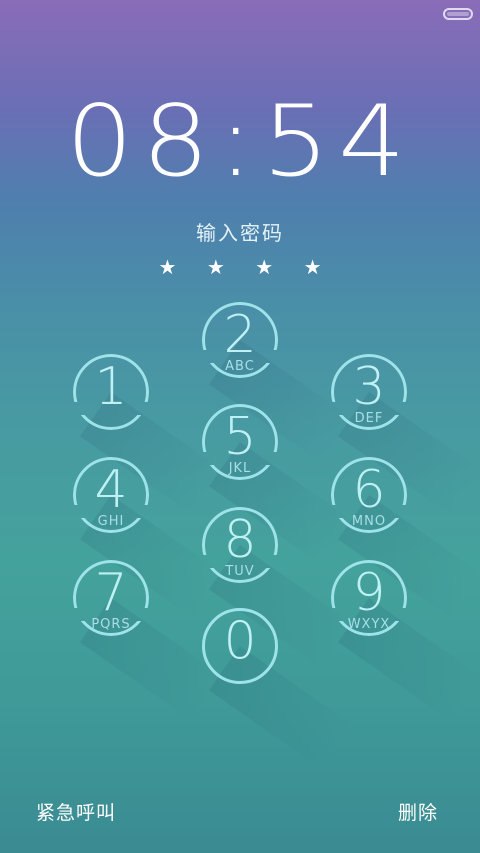 This screenshot has height=853, width=480. Describe the element at coordinates (278, 383) in the screenshot. I see `key-2: 2 ABC` at that location.